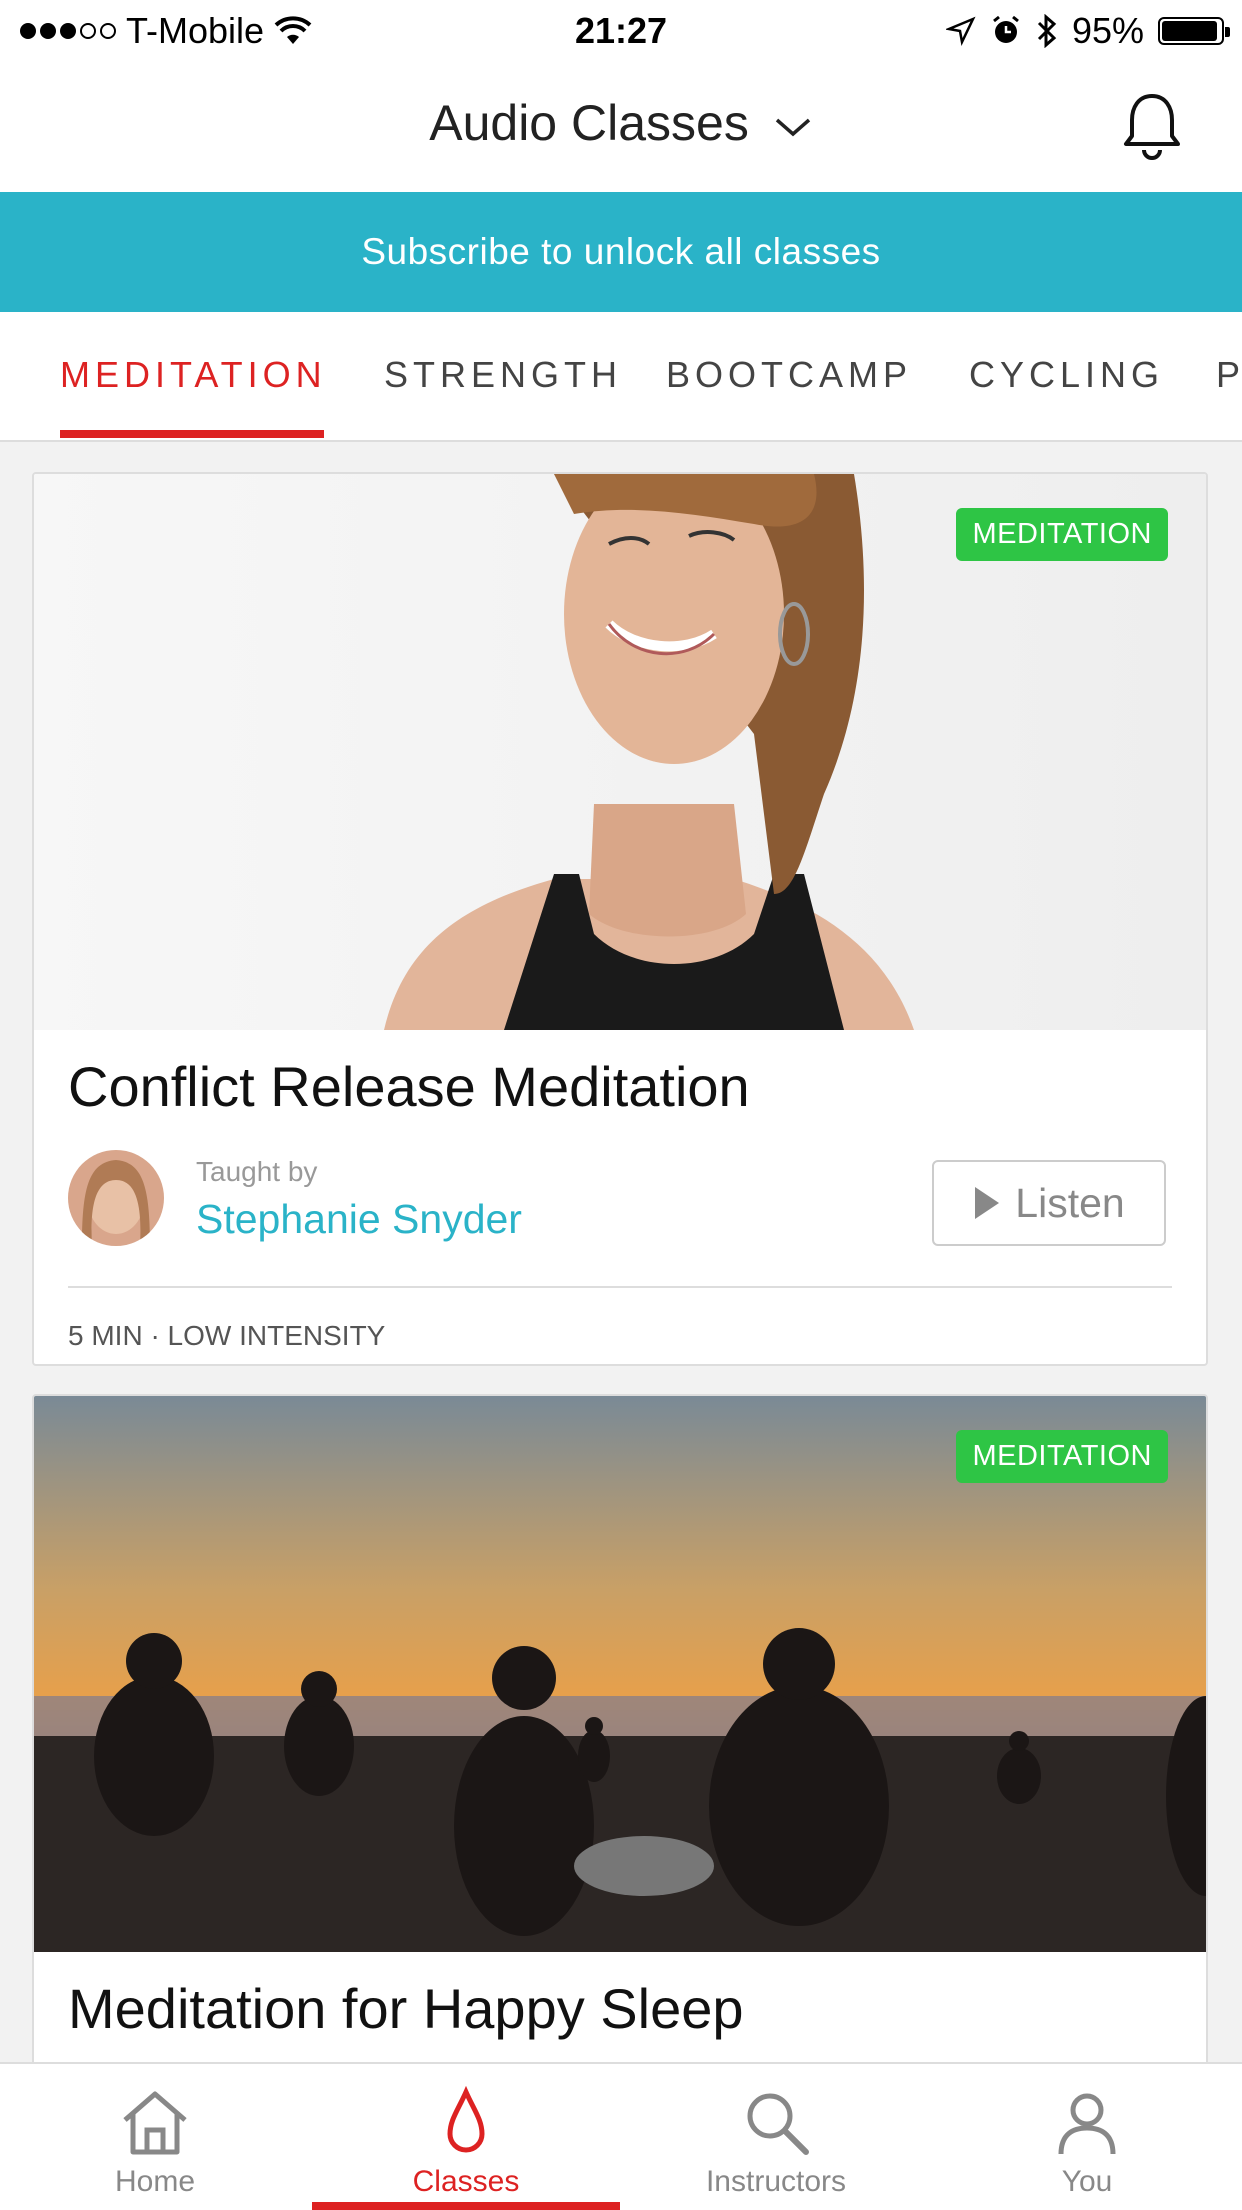 The width and height of the screenshot is (1242, 2210). Describe the element at coordinates (155, 2123) in the screenshot. I see `home-icon` at that location.